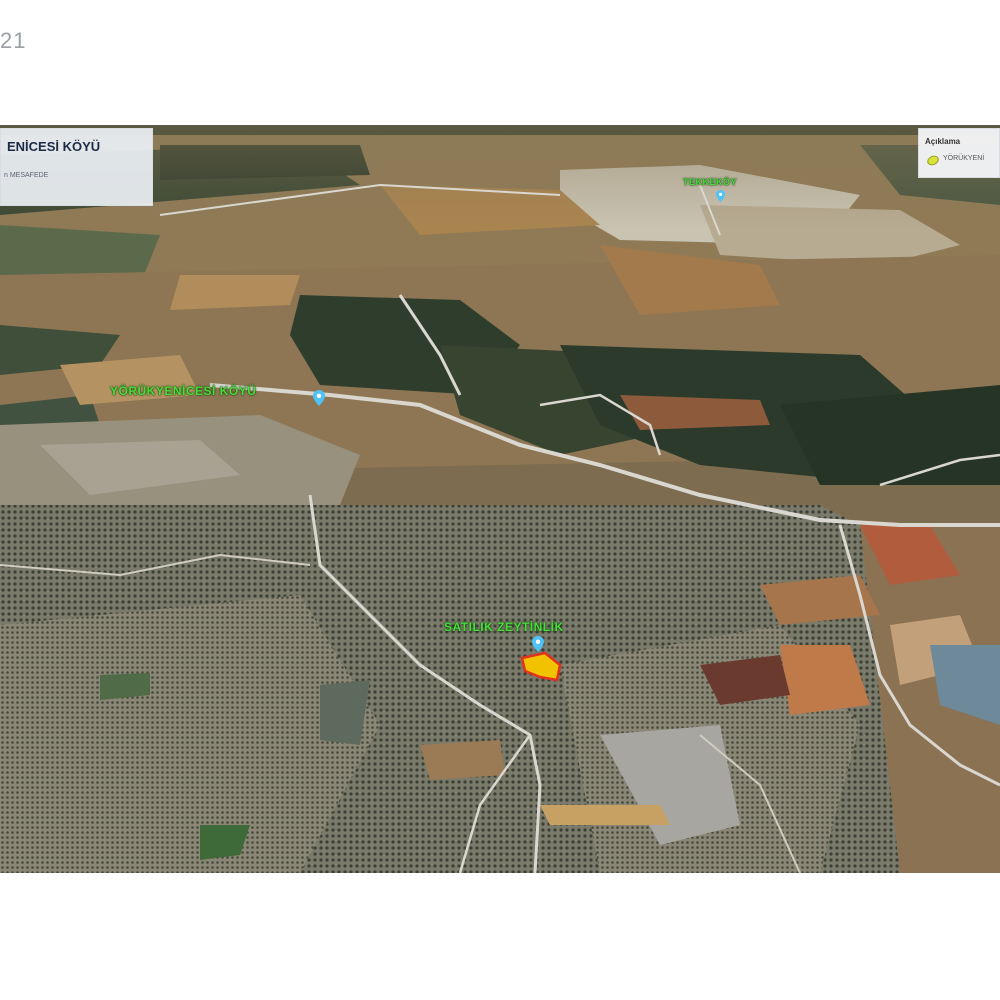  Describe the element at coordinates (943, 141) in the screenshot. I see `legend-title: Açıklama` at that location.